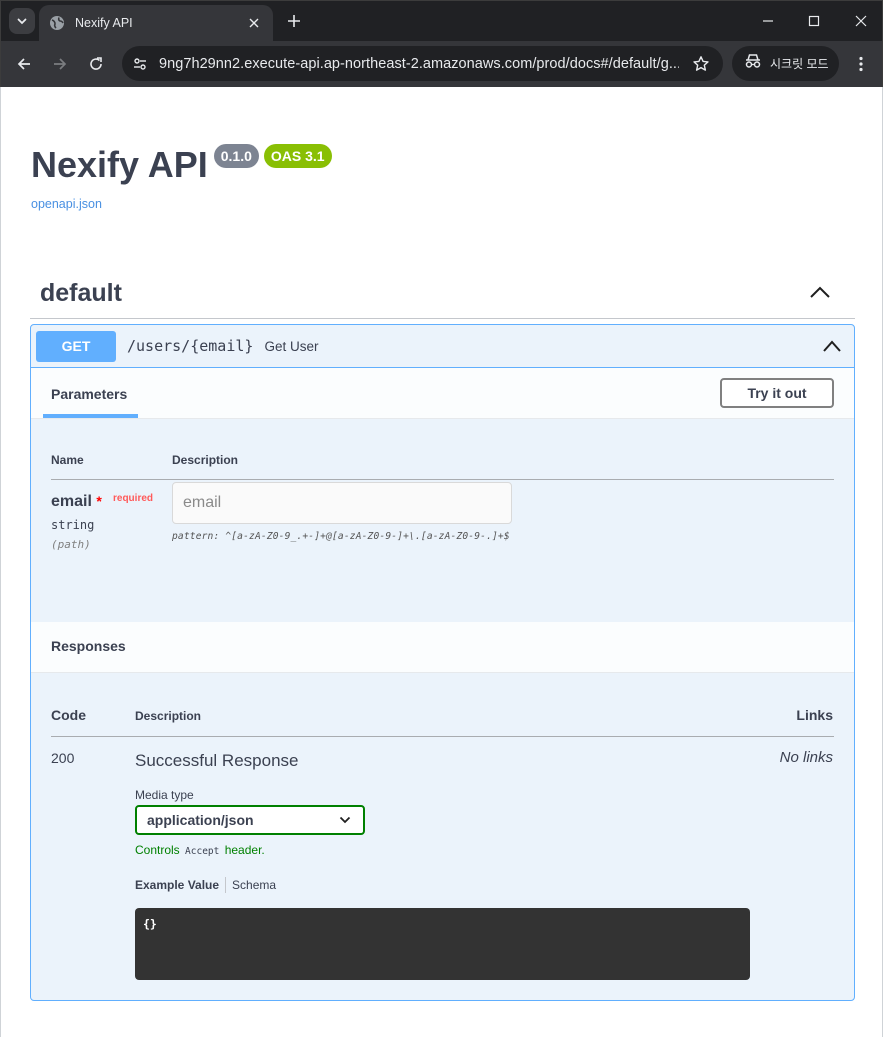  What do you see at coordinates (96, 64) in the screenshot?
I see `reload-icon` at bounding box center [96, 64].